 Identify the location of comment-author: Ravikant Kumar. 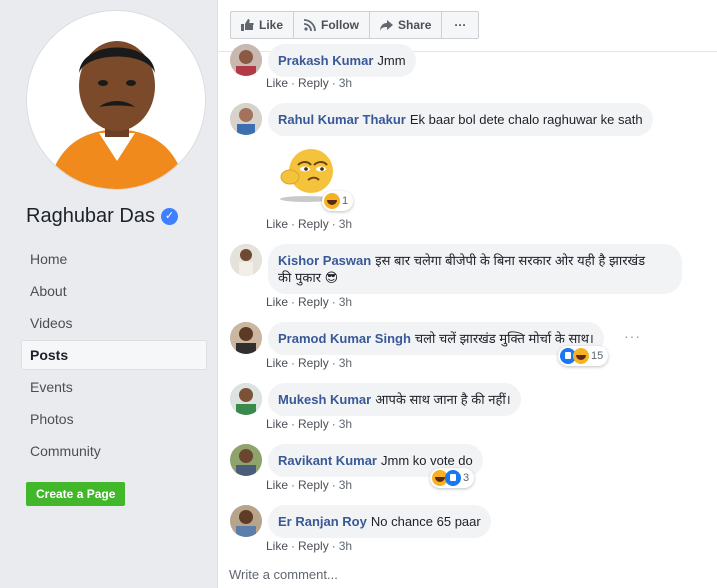
(327, 460).